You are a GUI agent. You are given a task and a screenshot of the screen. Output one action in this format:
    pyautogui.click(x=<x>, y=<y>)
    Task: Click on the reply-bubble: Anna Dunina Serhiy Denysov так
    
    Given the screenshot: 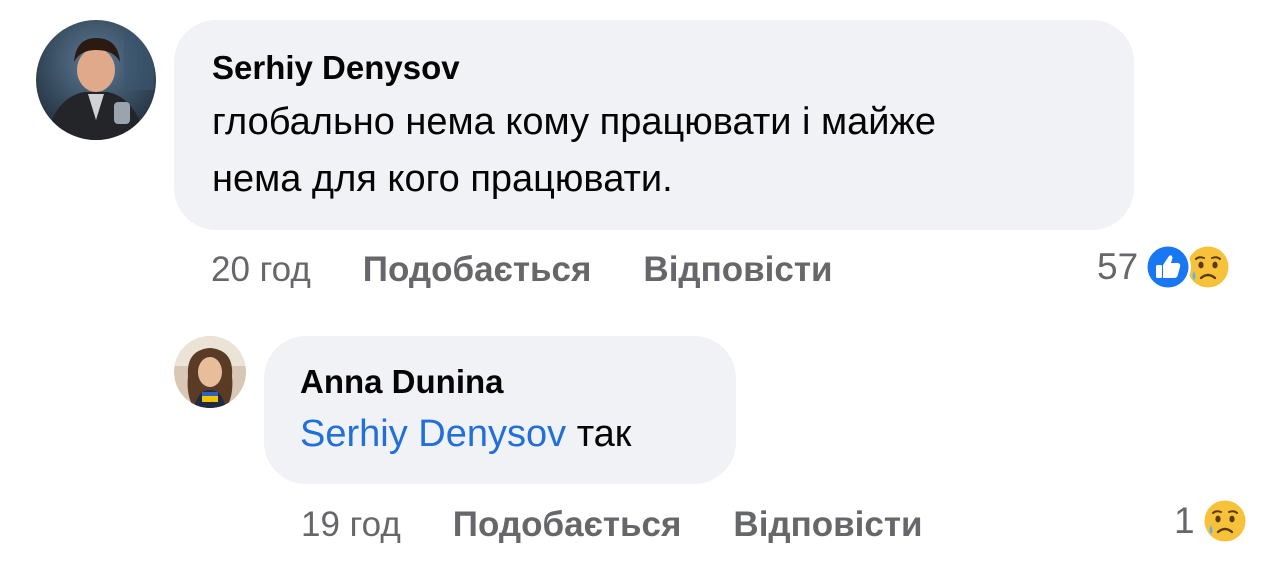 What is the action you would take?
    pyautogui.click(x=500, y=410)
    